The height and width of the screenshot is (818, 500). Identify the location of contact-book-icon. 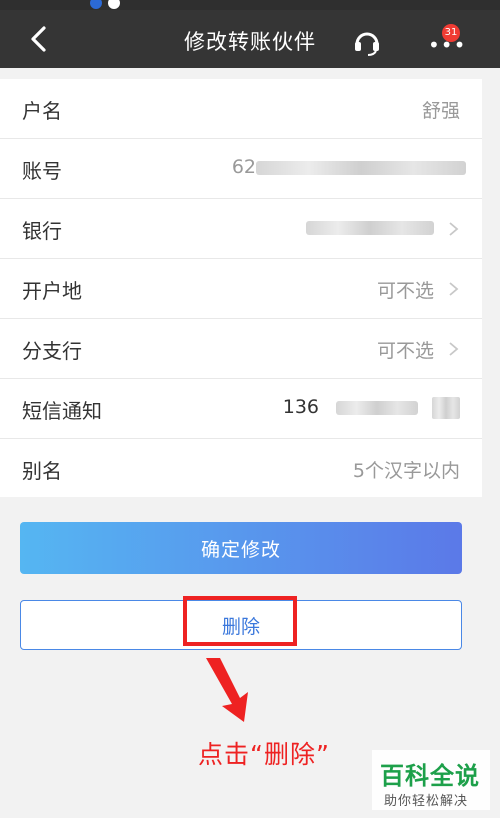
(446, 408).